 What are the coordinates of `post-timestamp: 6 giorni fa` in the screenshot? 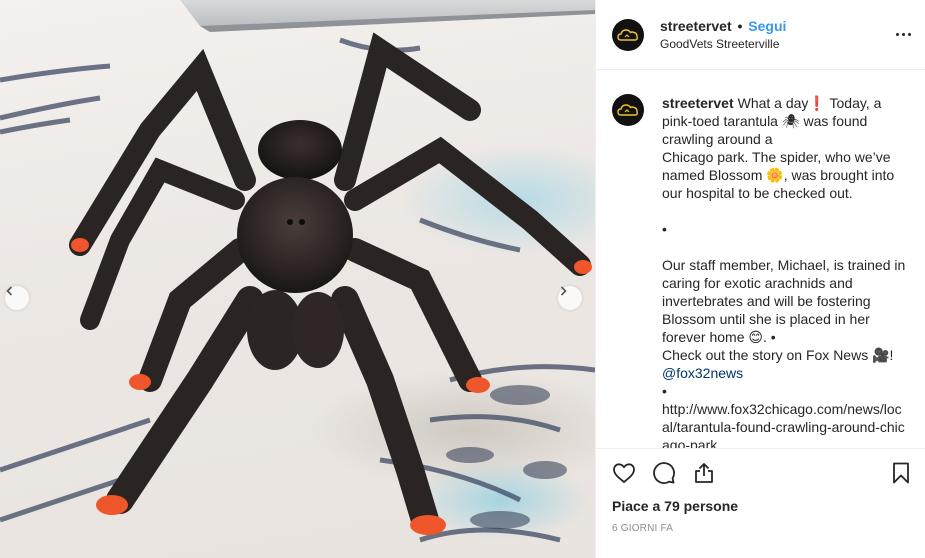 It's located at (760, 528).